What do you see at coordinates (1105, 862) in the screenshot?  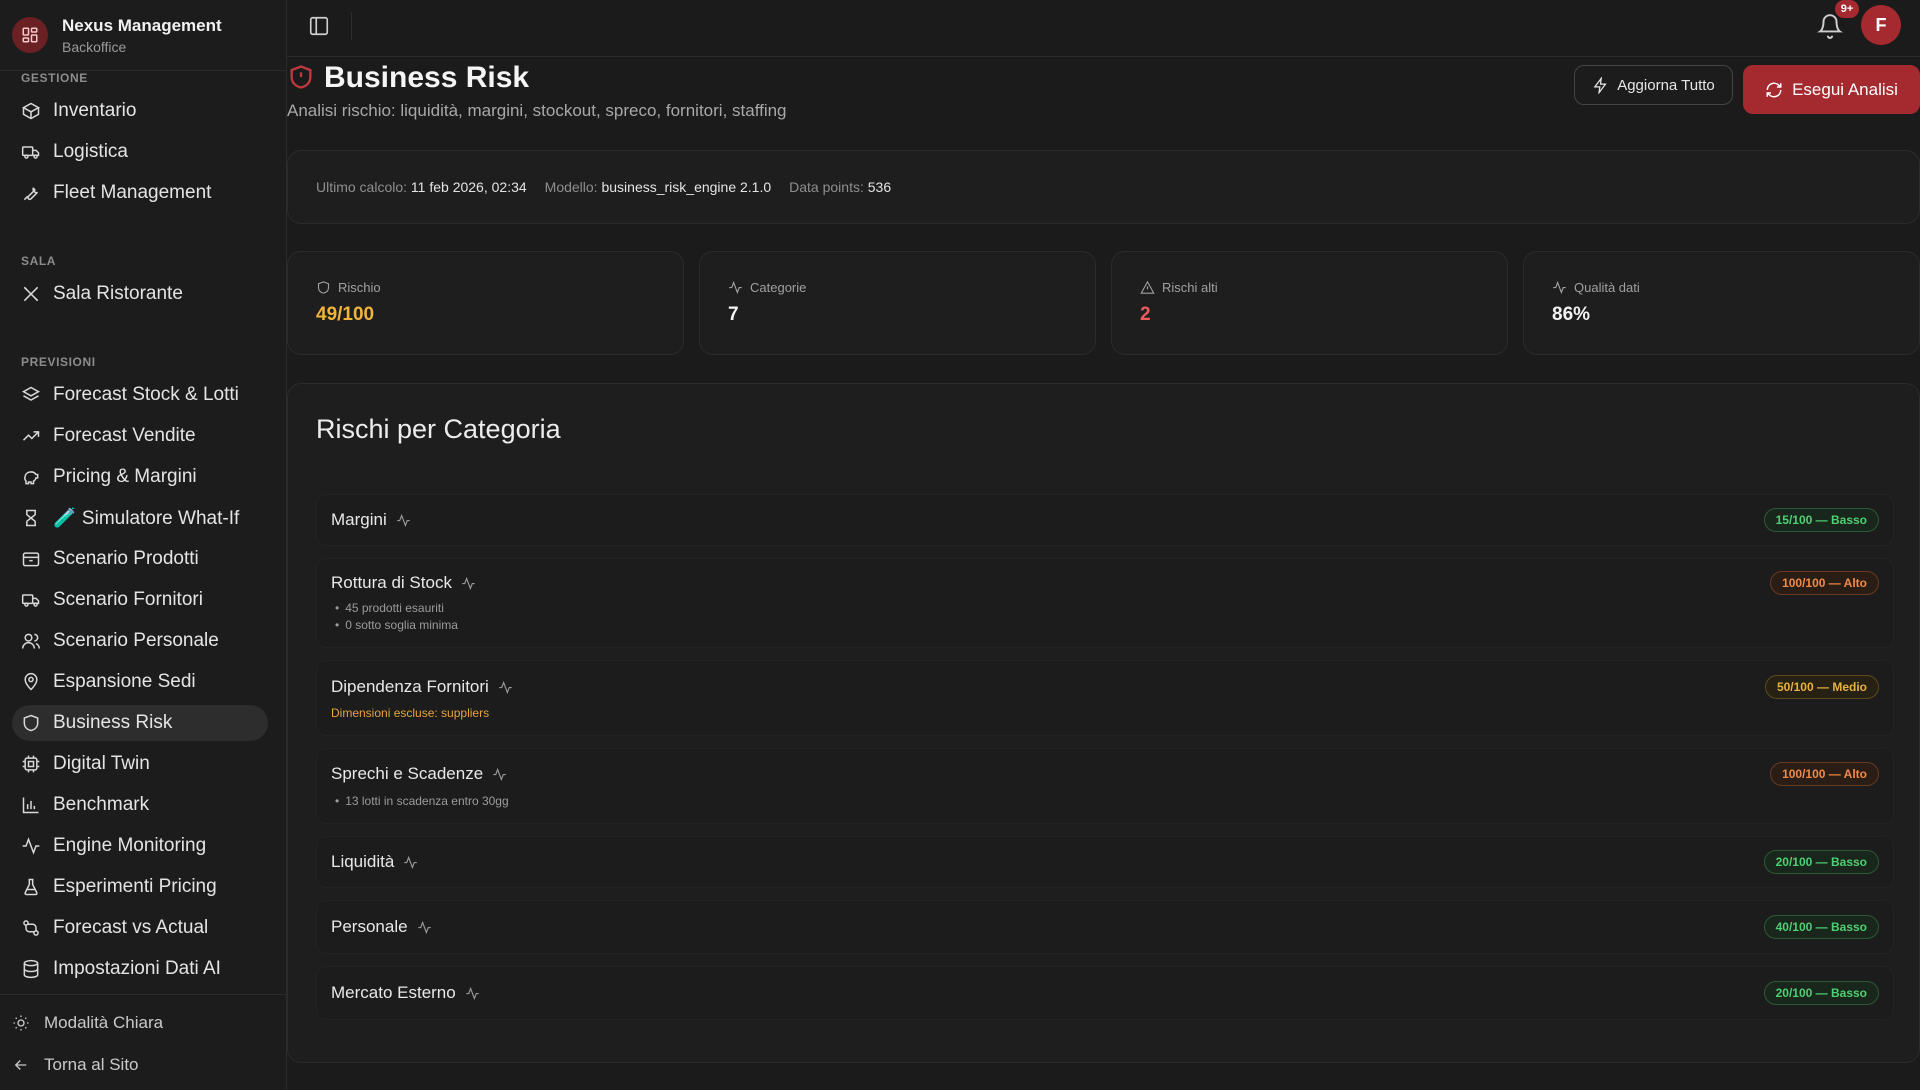 I see `risk-row-liquidita: Liquidità 20/100 — Basso` at bounding box center [1105, 862].